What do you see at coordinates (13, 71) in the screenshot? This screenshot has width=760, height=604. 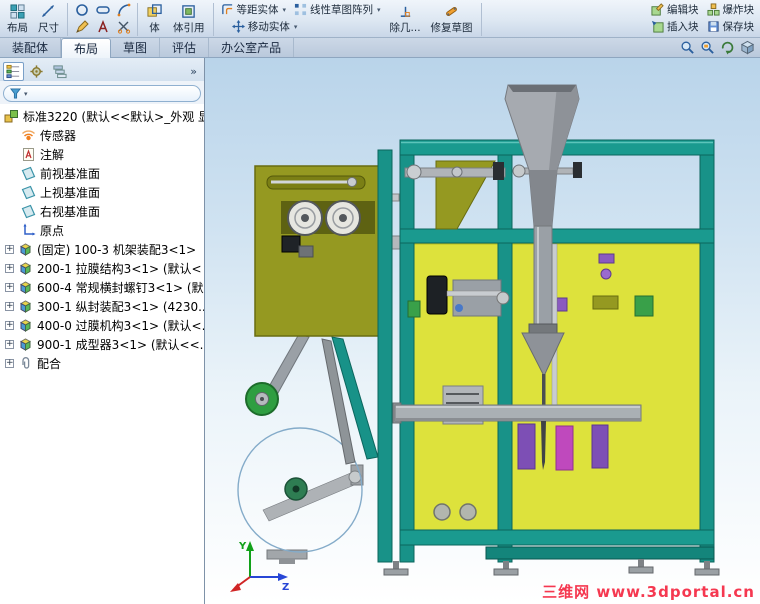 I see `featuremanager-tree-tab` at bounding box center [13, 71].